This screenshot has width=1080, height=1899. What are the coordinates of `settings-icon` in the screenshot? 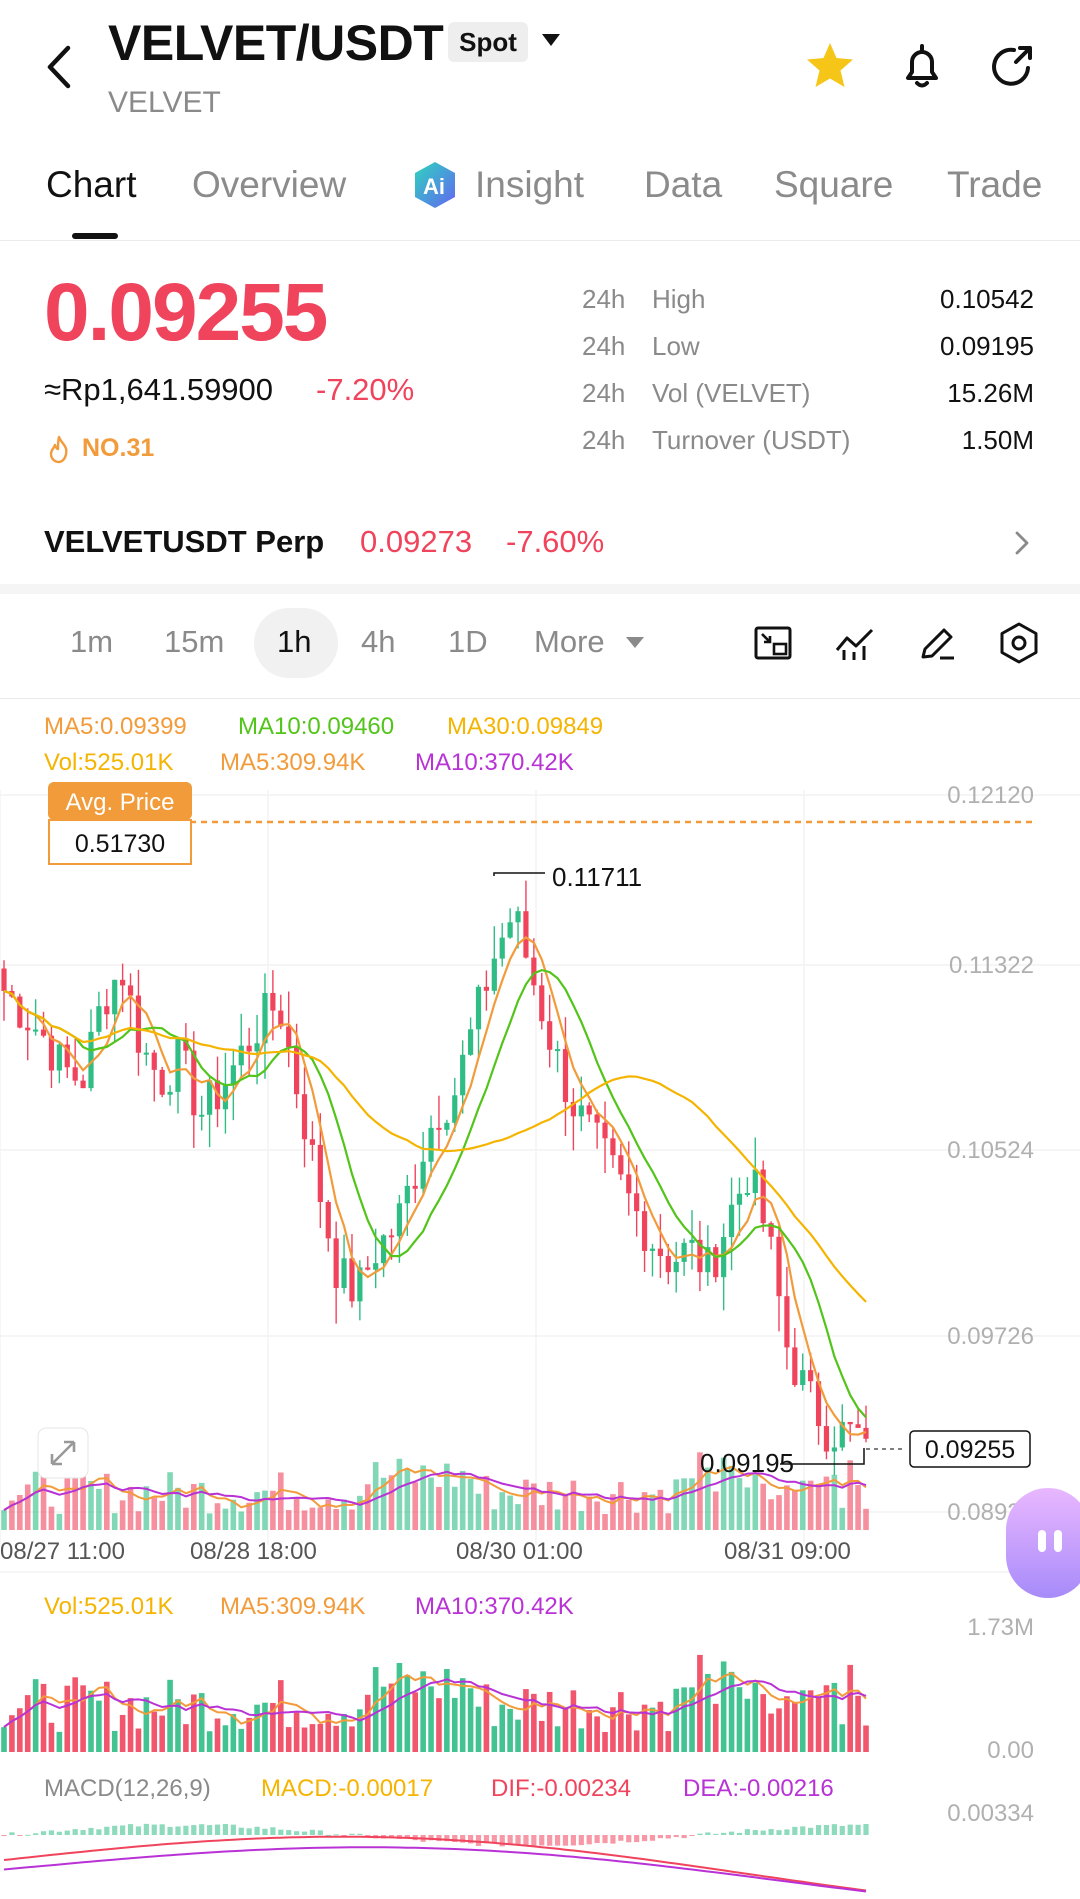 It's located at (1019, 643).